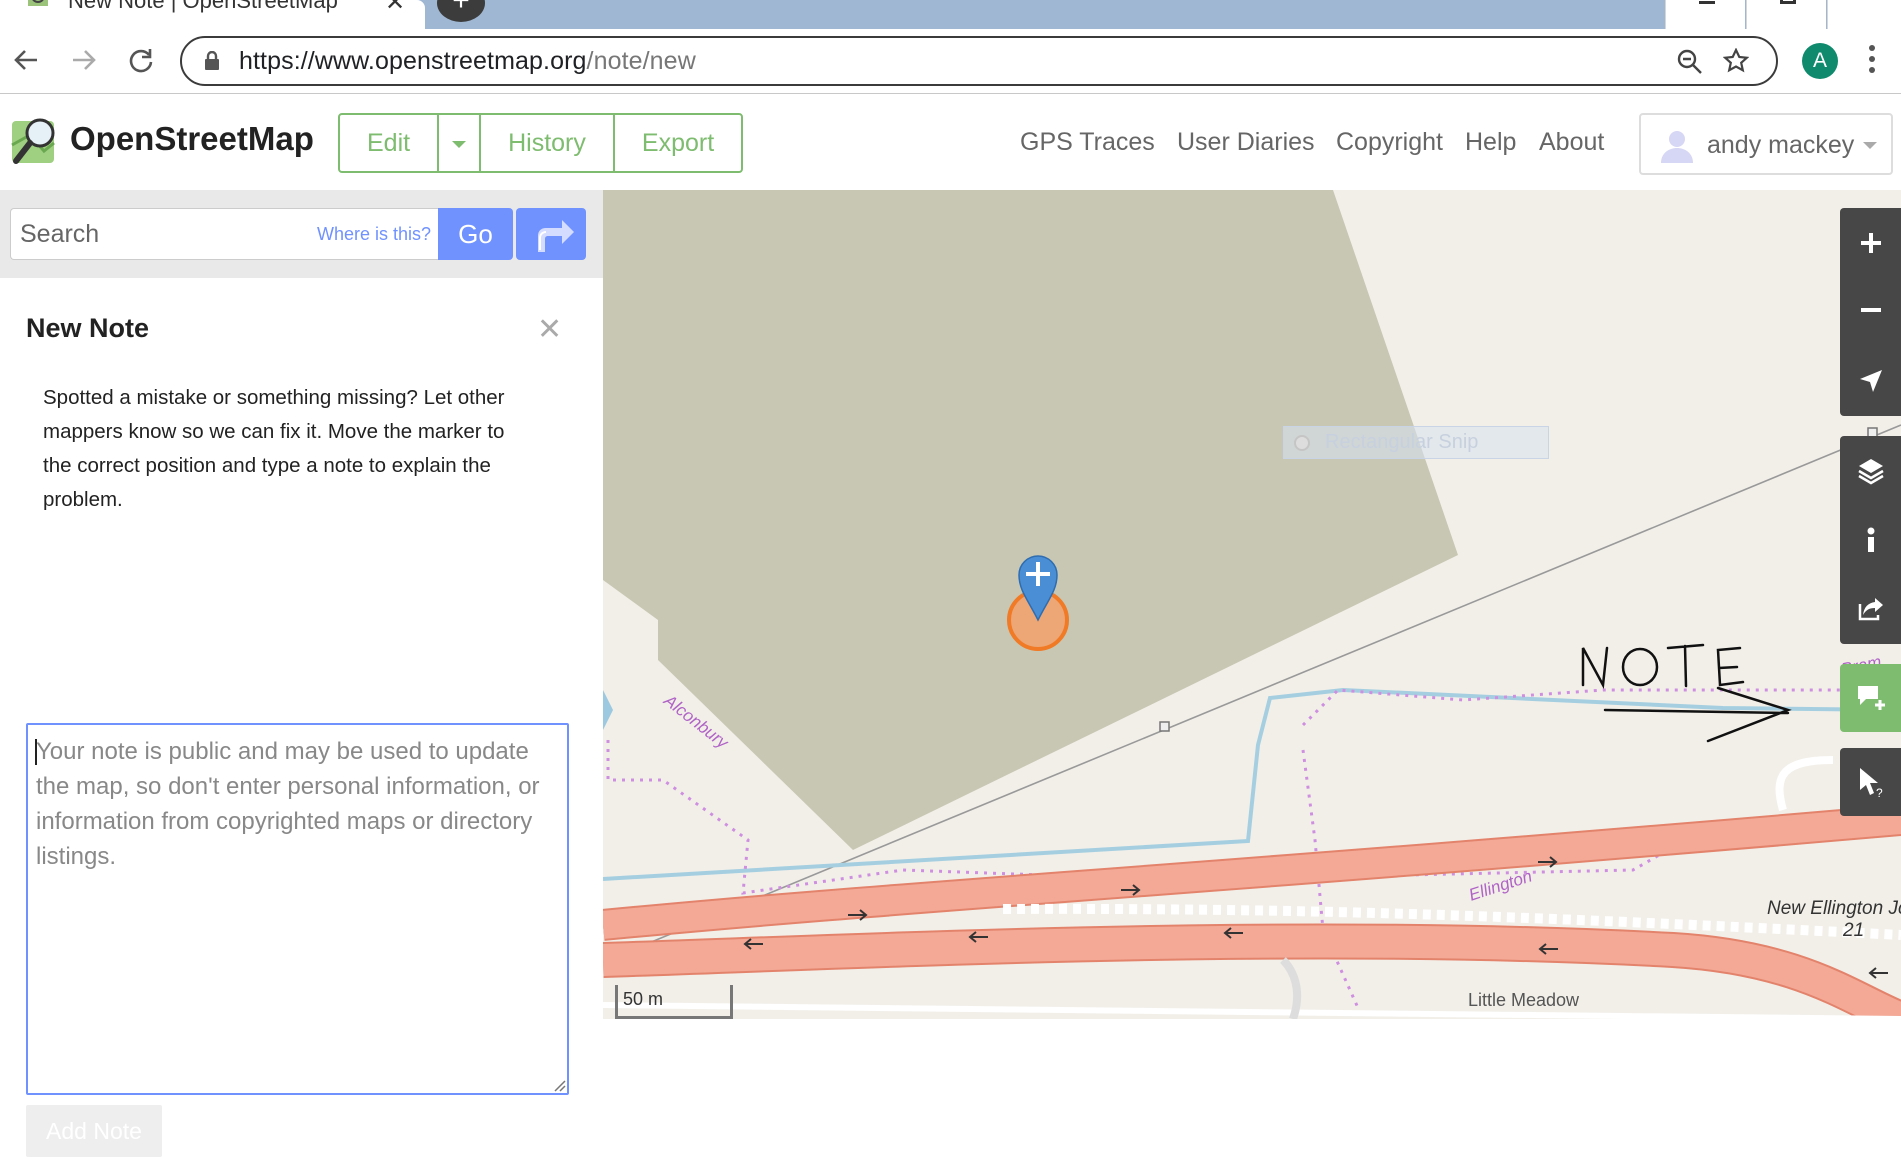 The image size is (1901, 1157). I want to click on edit-button: Edit, so click(390, 143).